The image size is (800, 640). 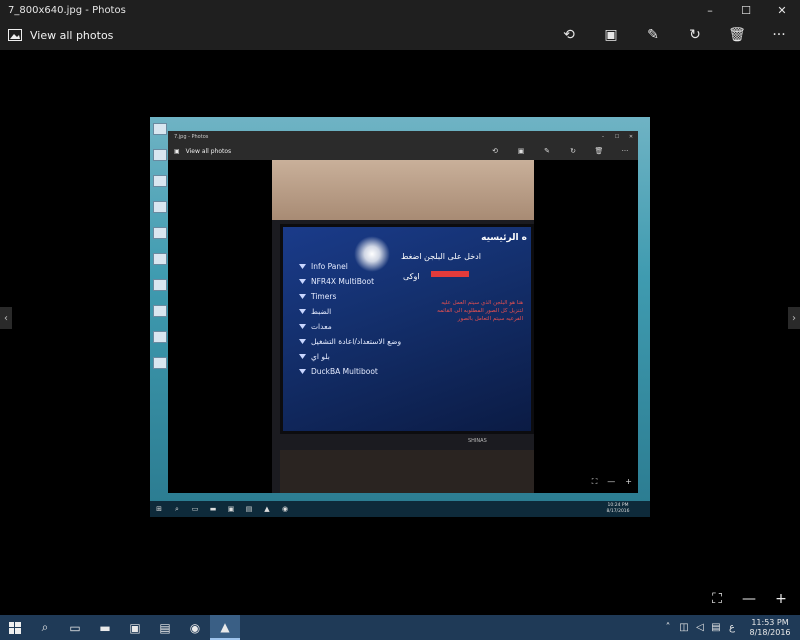 I want to click on rotate-icon: ↻, so click(x=695, y=35).